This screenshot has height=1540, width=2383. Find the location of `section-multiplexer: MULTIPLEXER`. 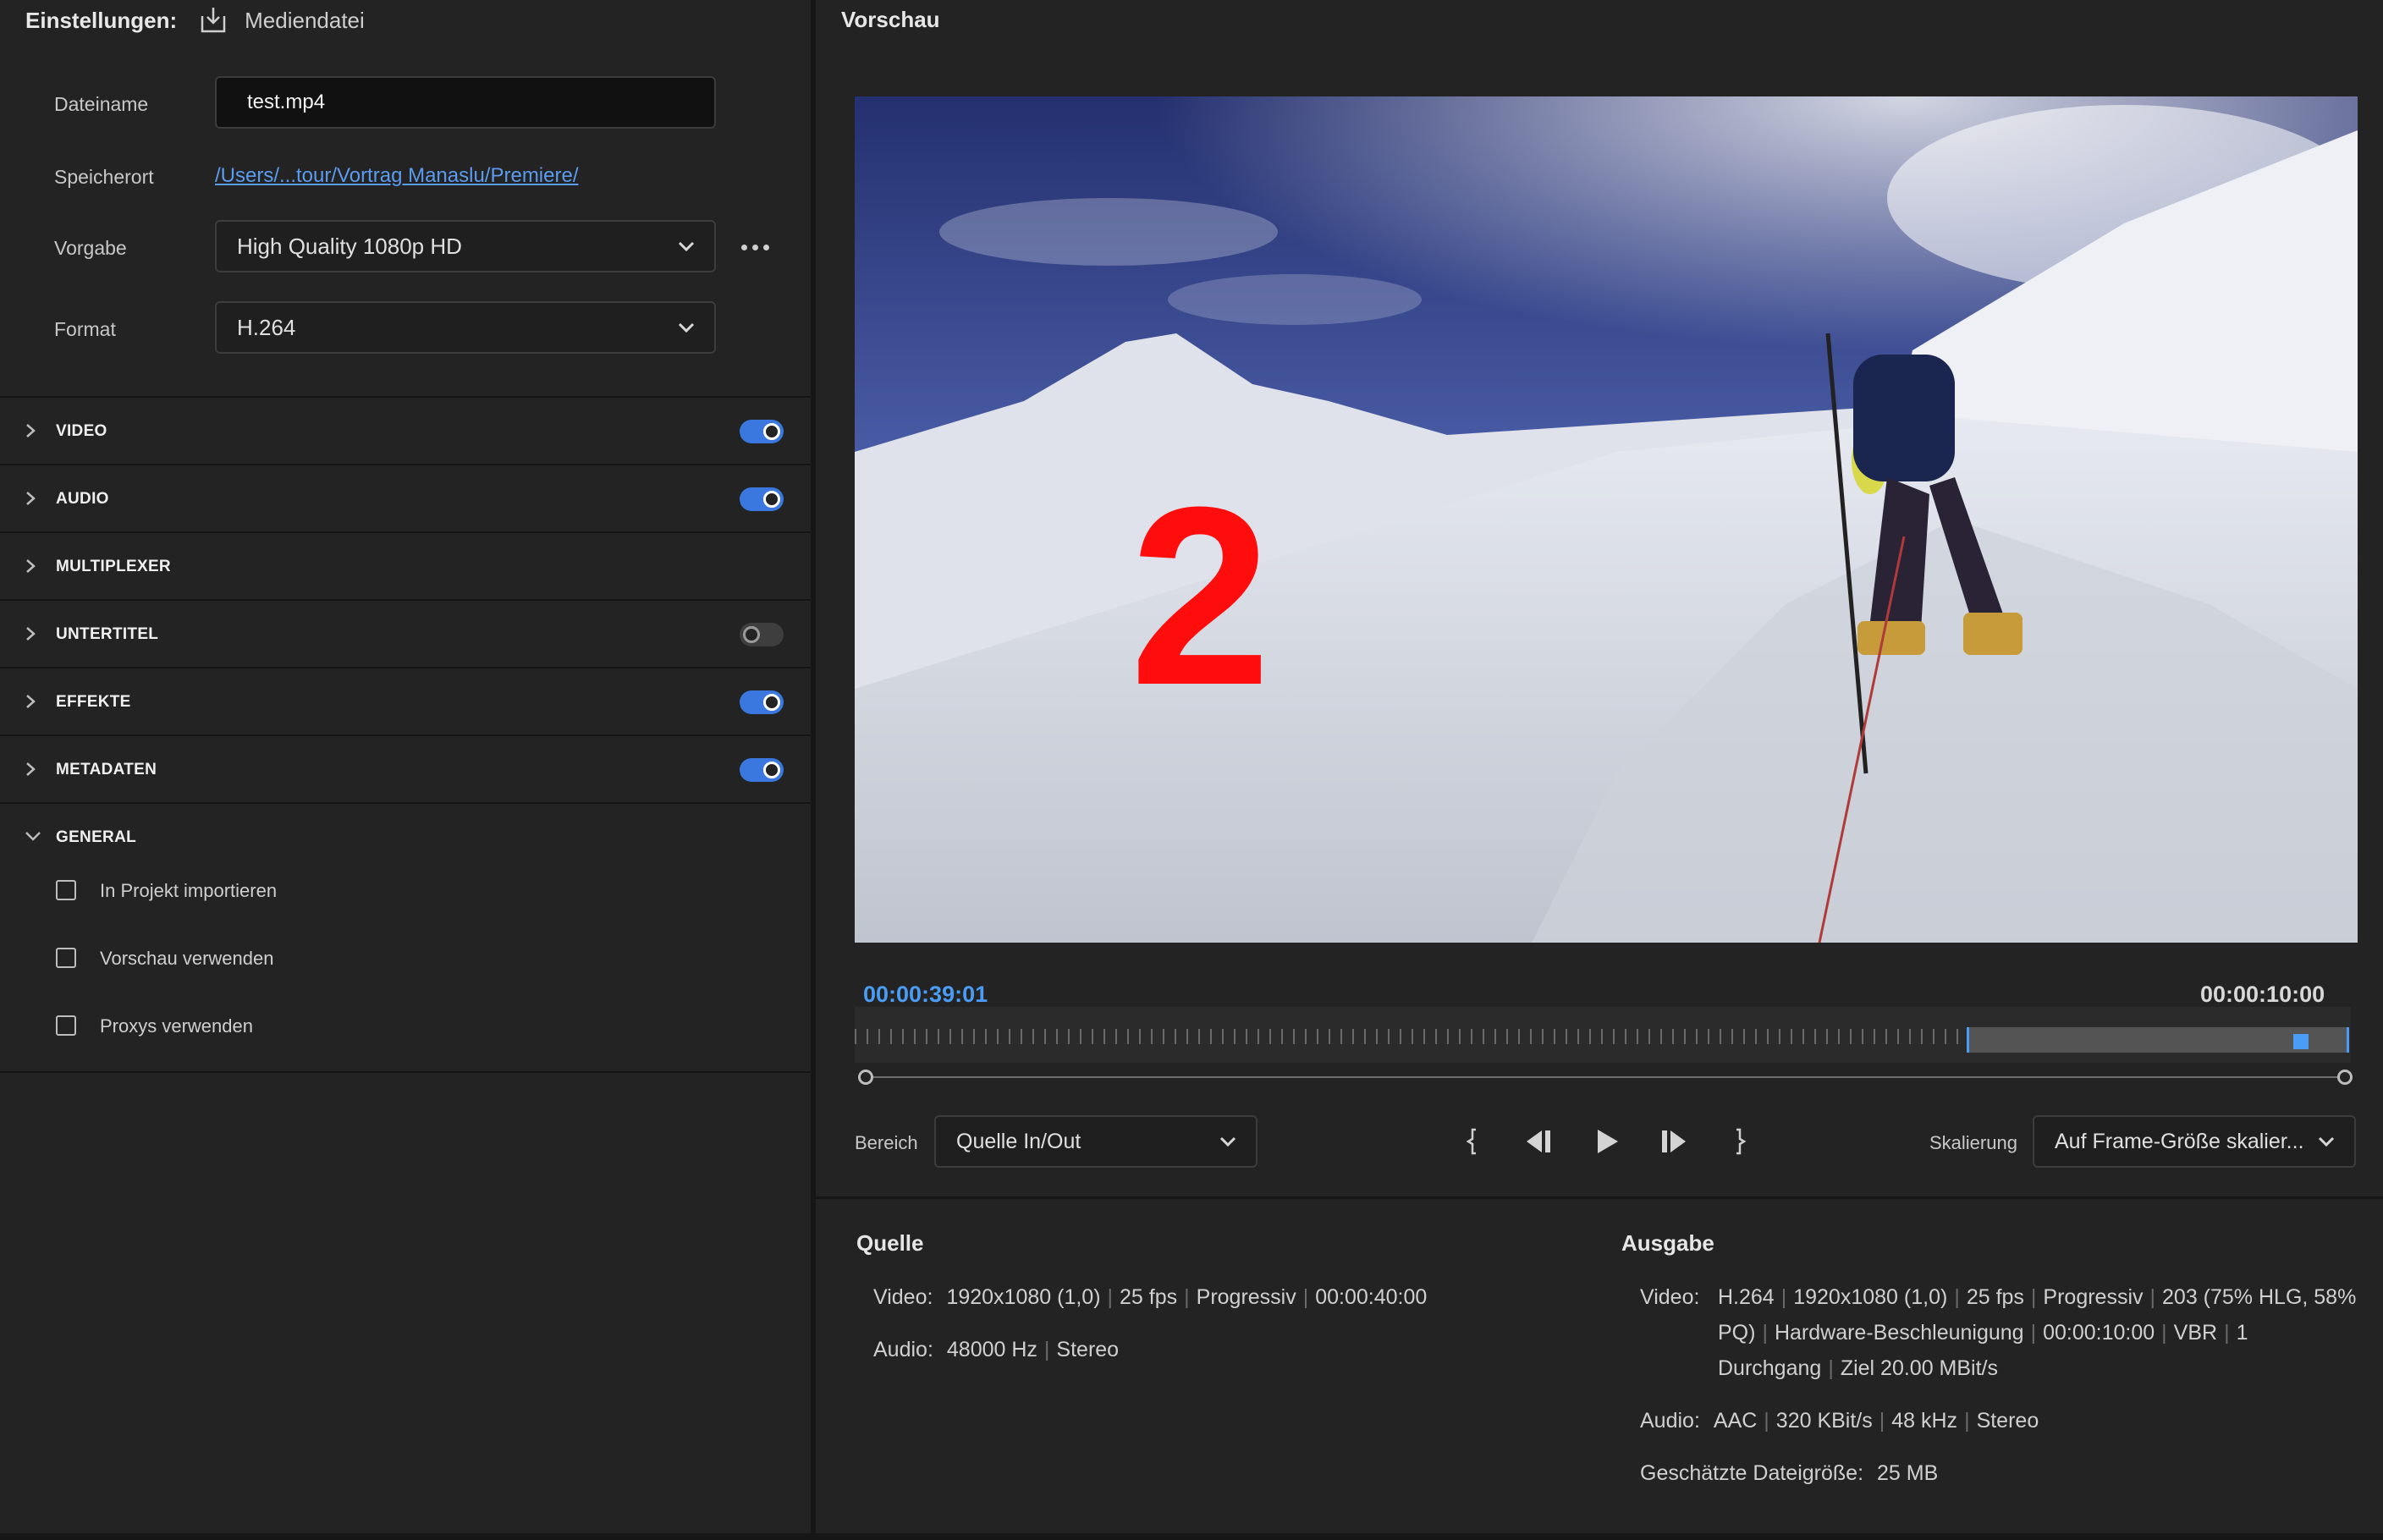

section-multiplexer: MULTIPLEXER is located at coordinates (405, 566).